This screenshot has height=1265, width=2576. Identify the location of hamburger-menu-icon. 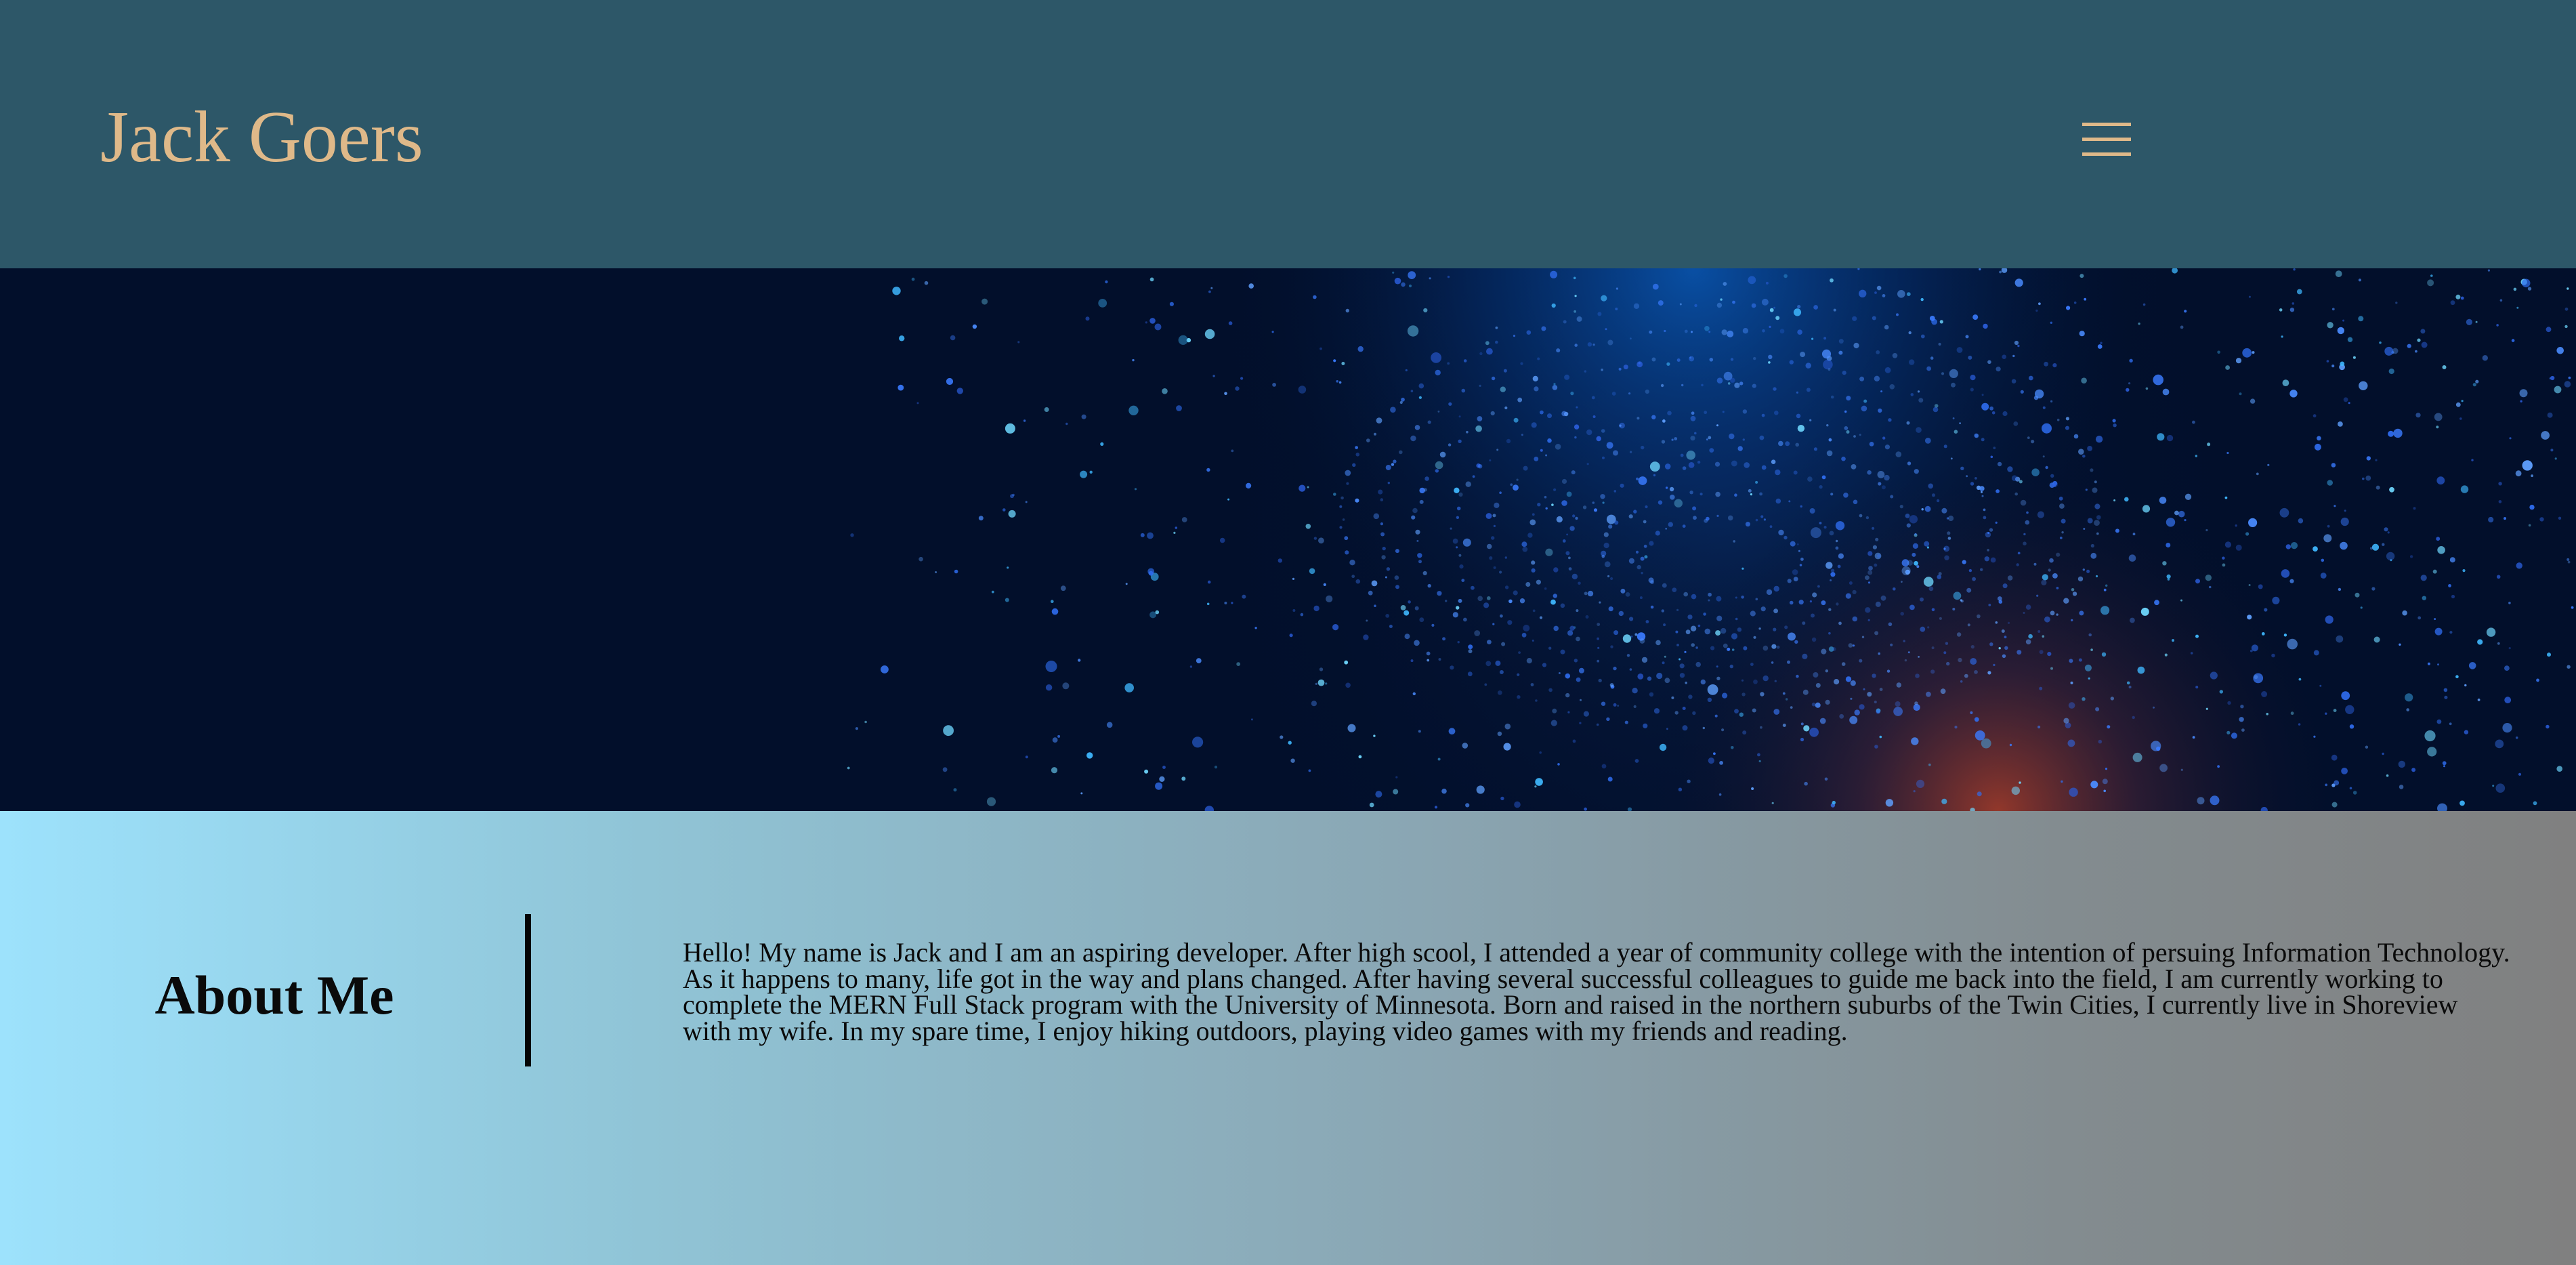
(2104, 139).